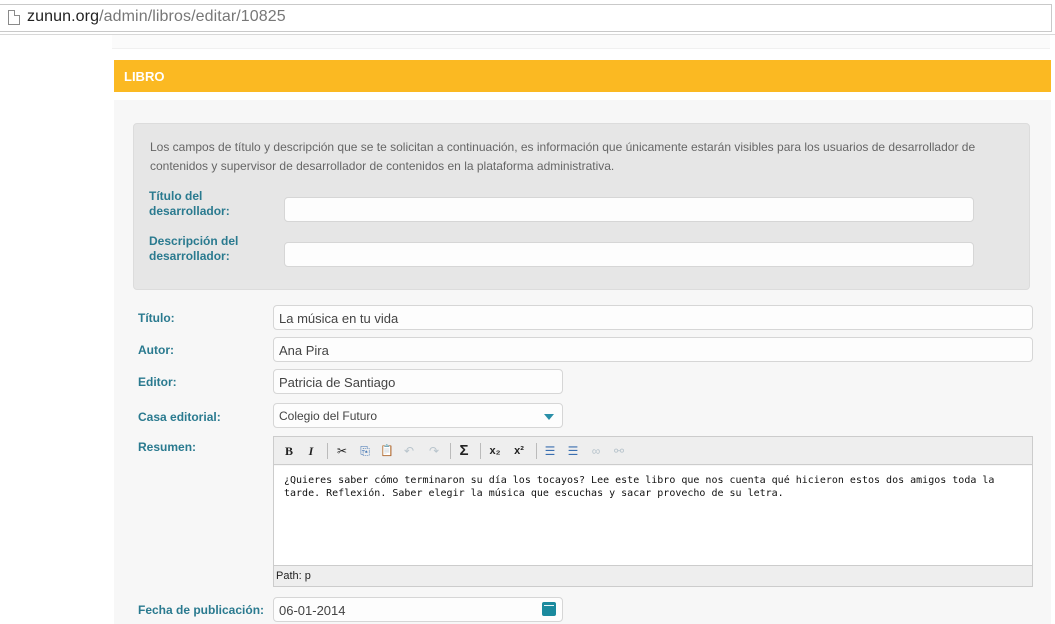 The image size is (1055, 624). I want to click on unlink-icon: ⚯, so click(619, 451).